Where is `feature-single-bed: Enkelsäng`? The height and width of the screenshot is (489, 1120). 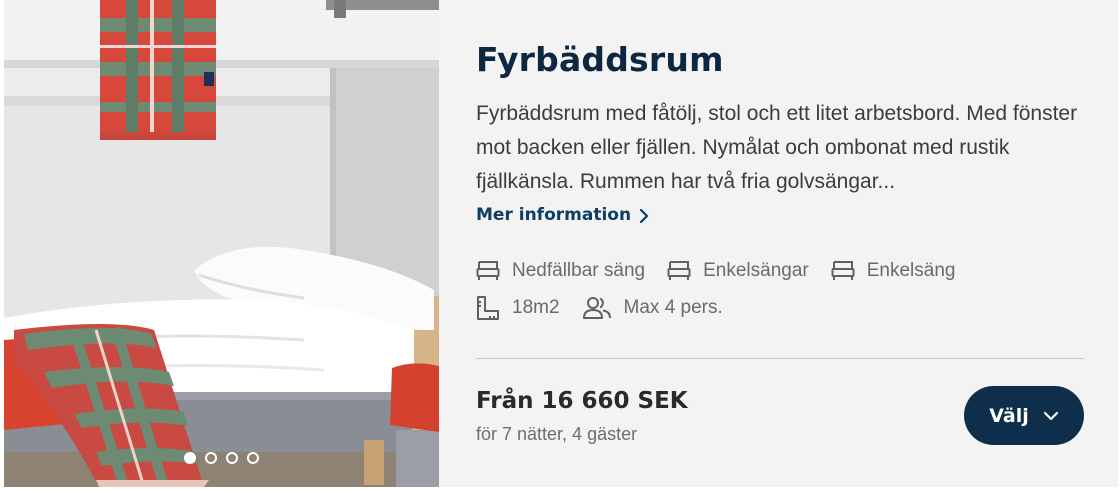 feature-single-bed: Enkelsäng is located at coordinates (893, 271).